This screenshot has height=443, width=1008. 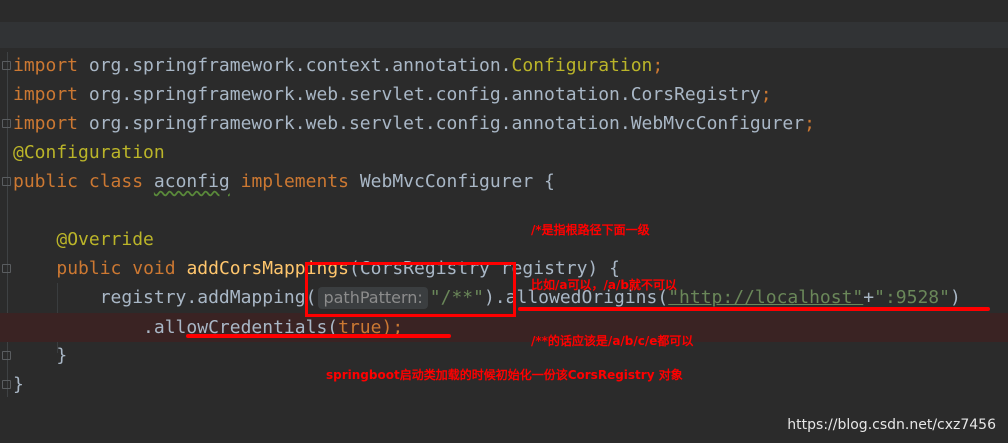 I want to click on code-line-override: @Override, so click(x=83, y=239).